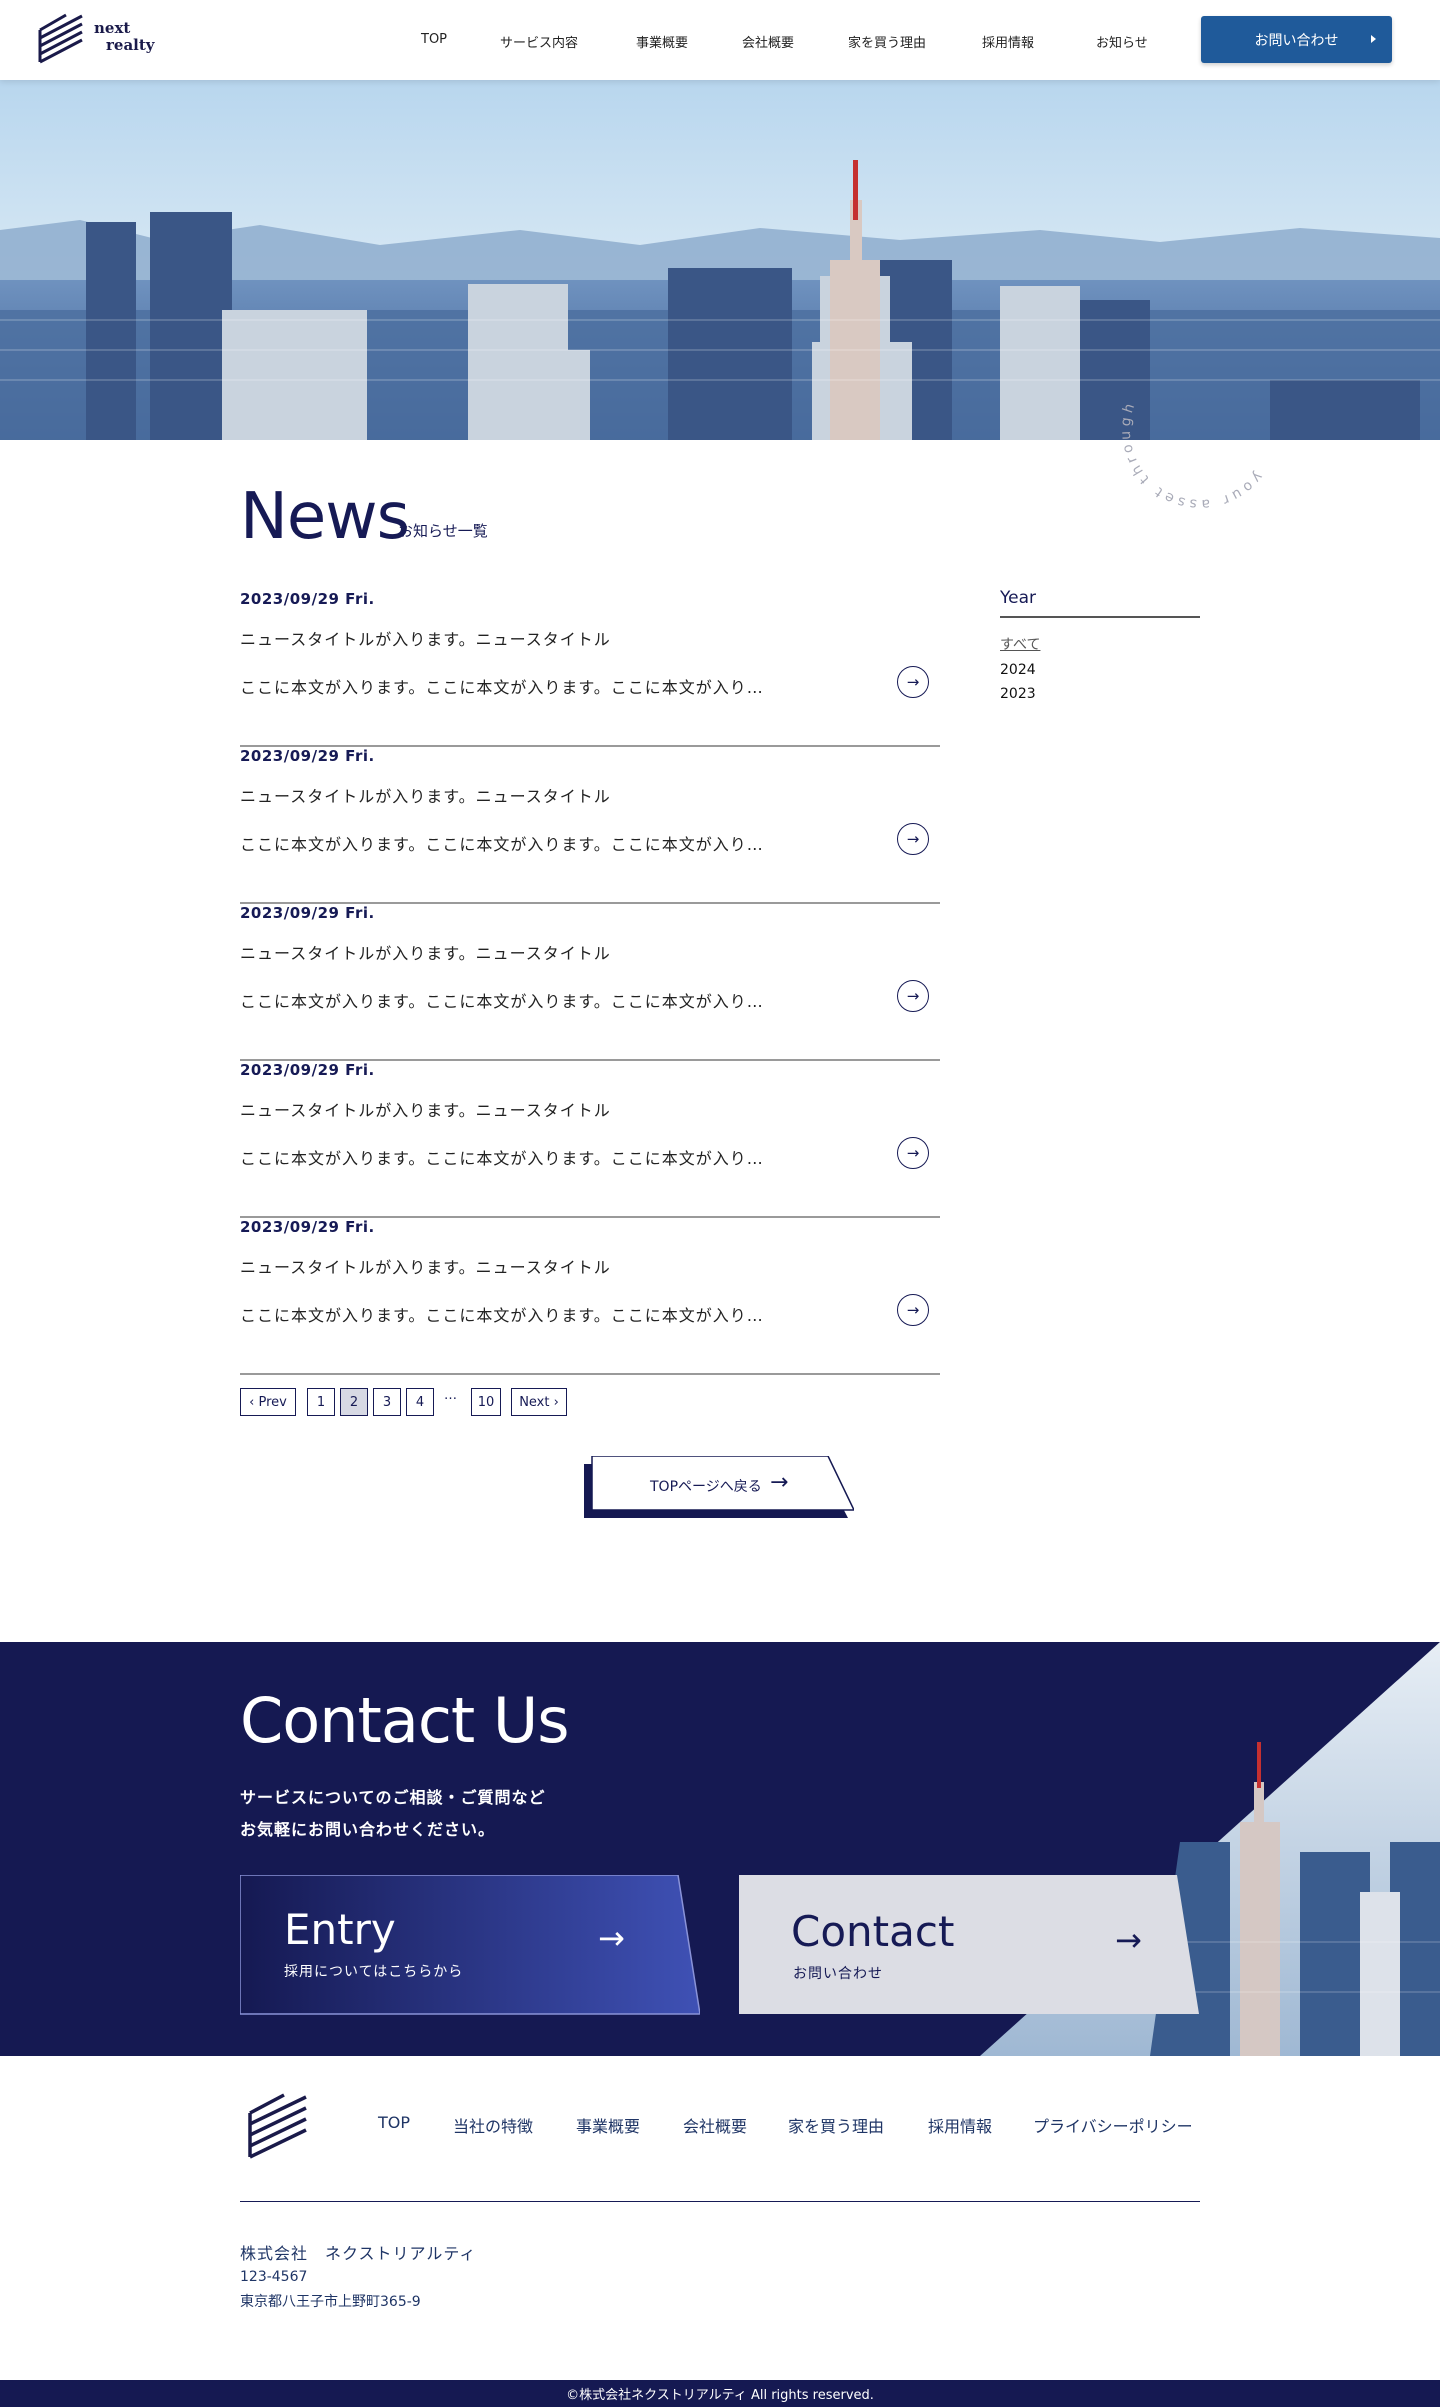 Image resolution: width=1440 pixels, height=2407 pixels. What do you see at coordinates (393, 1814) in the screenshot?
I see `contact-description: サービスについてのご相談・ご質問など お気軽にお問い合わせください。` at bounding box center [393, 1814].